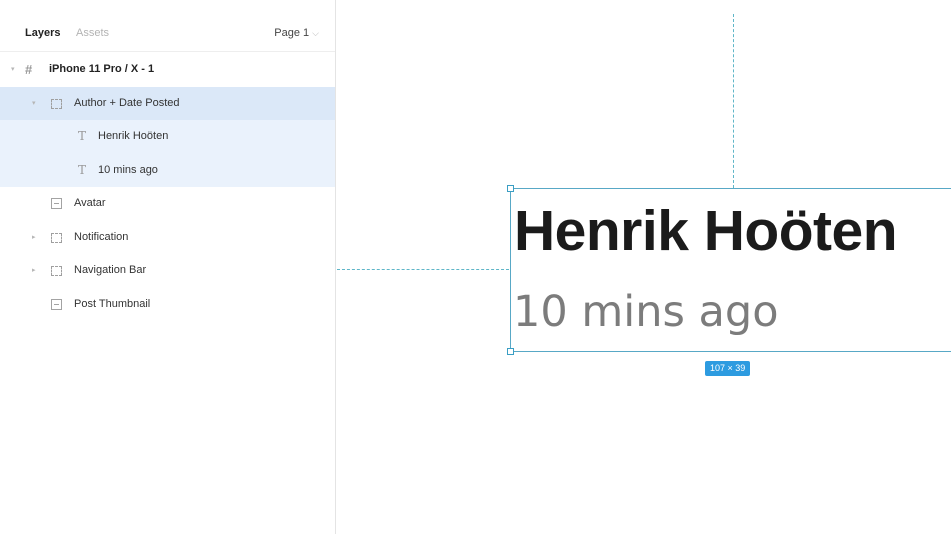 This screenshot has height=534, width=951. What do you see at coordinates (733, 101) in the screenshot?
I see `vertical-spacing-guide` at bounding box center [733, 101].